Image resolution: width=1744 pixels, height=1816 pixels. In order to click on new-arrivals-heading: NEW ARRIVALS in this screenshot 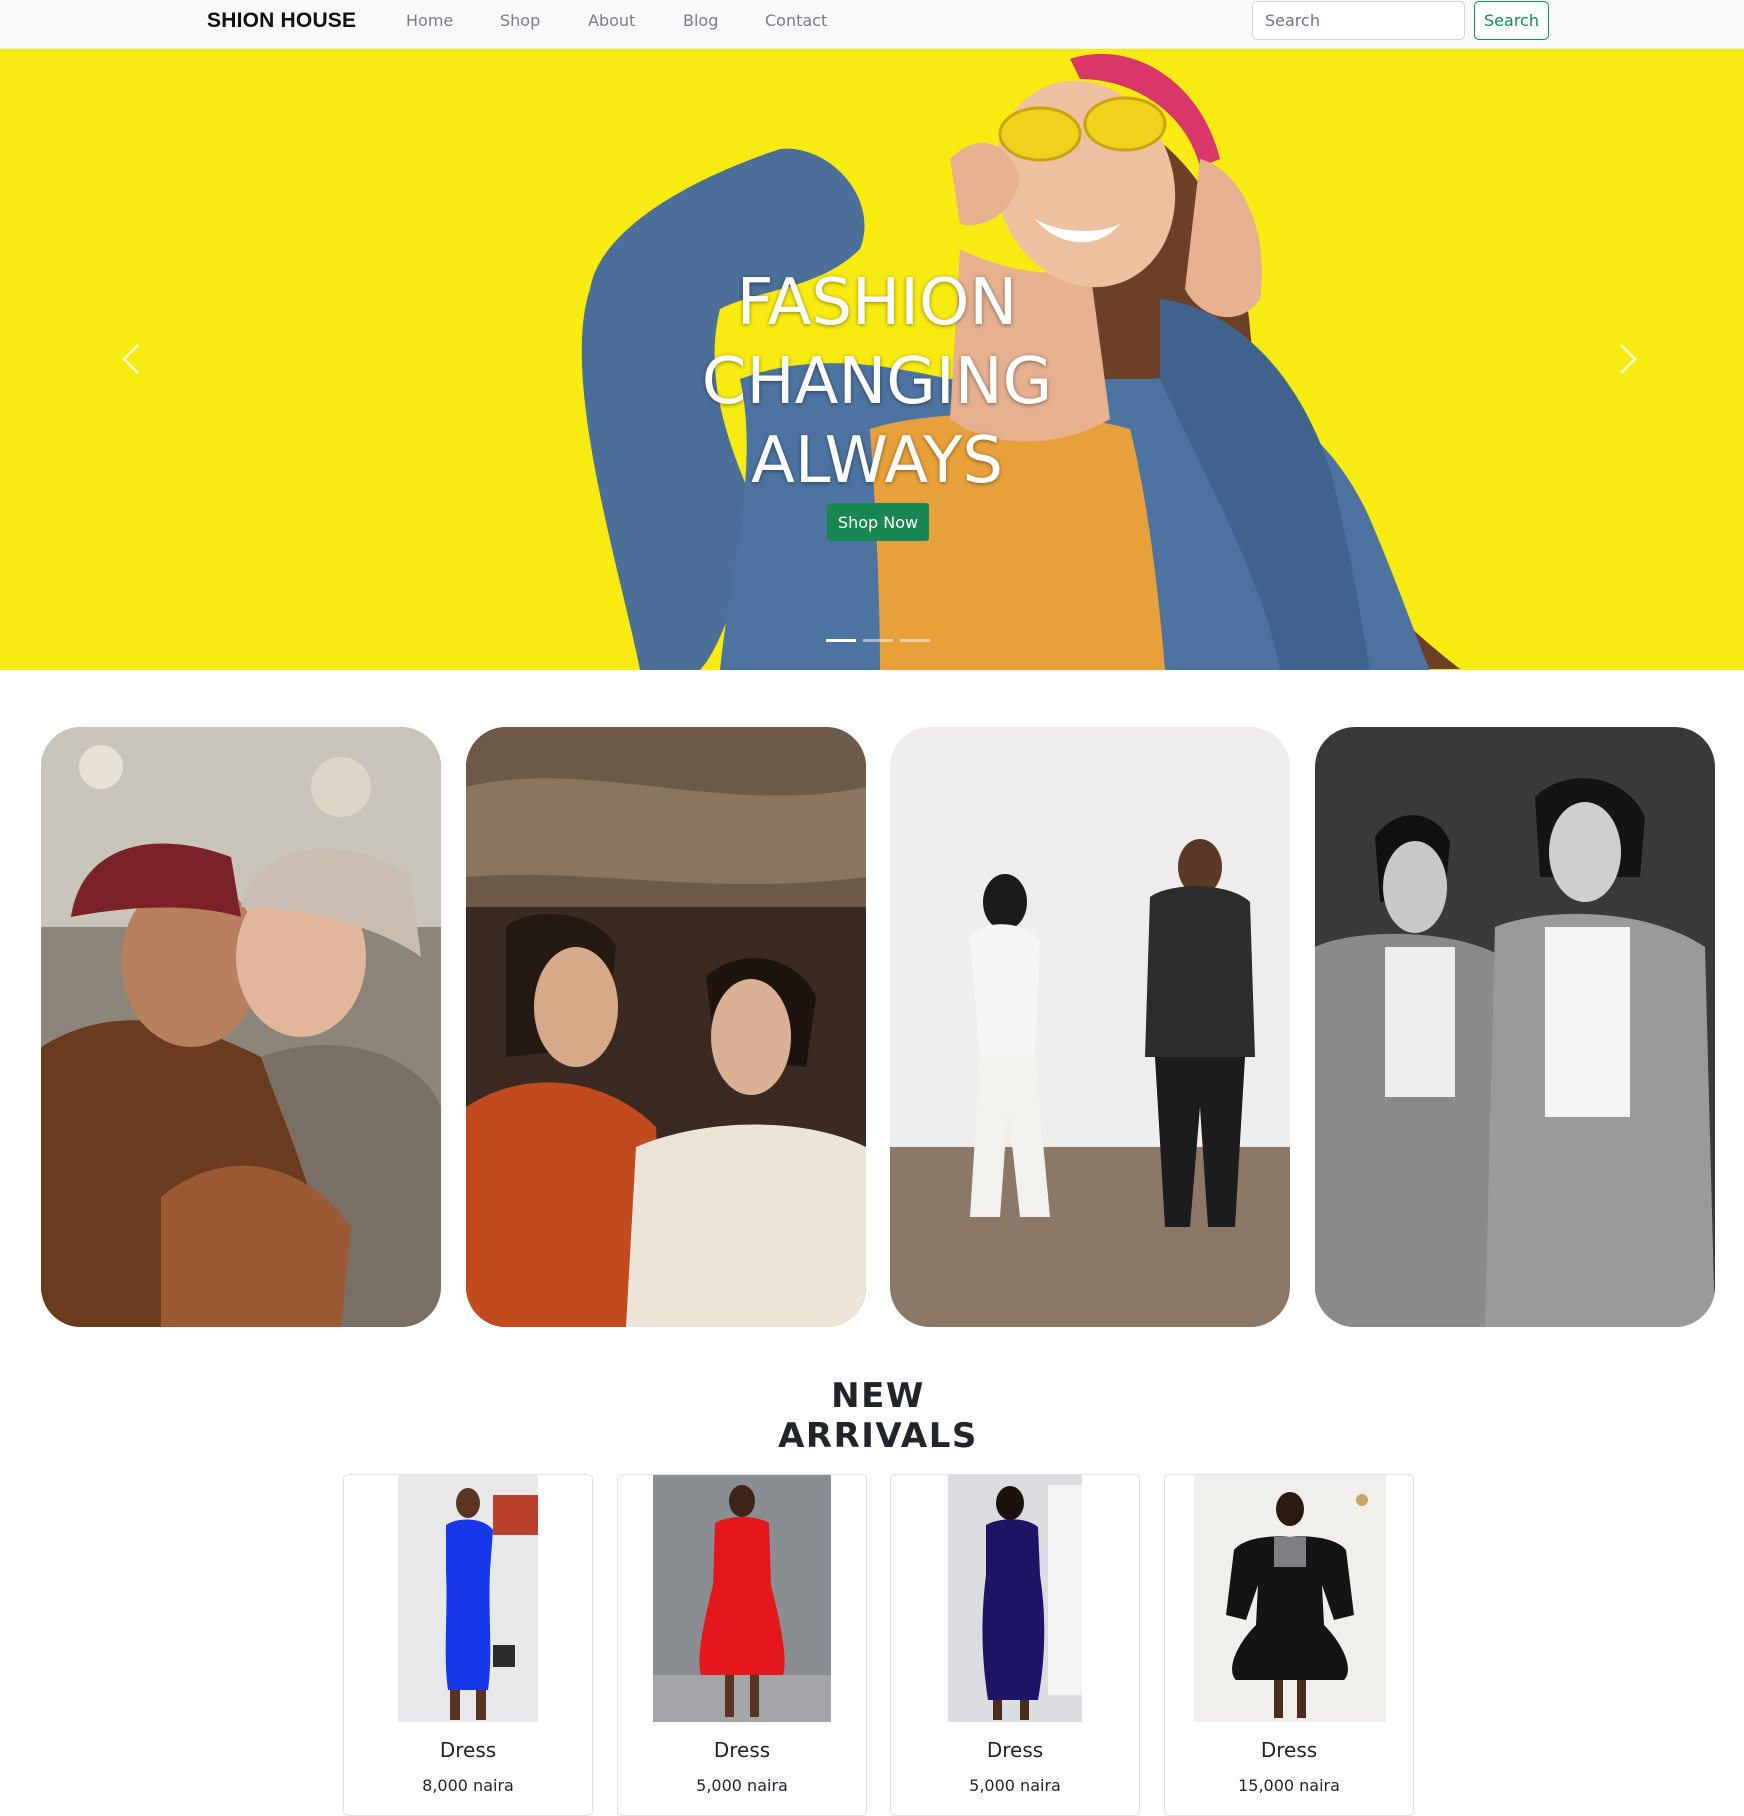, I will do `click(878, 1416)`.